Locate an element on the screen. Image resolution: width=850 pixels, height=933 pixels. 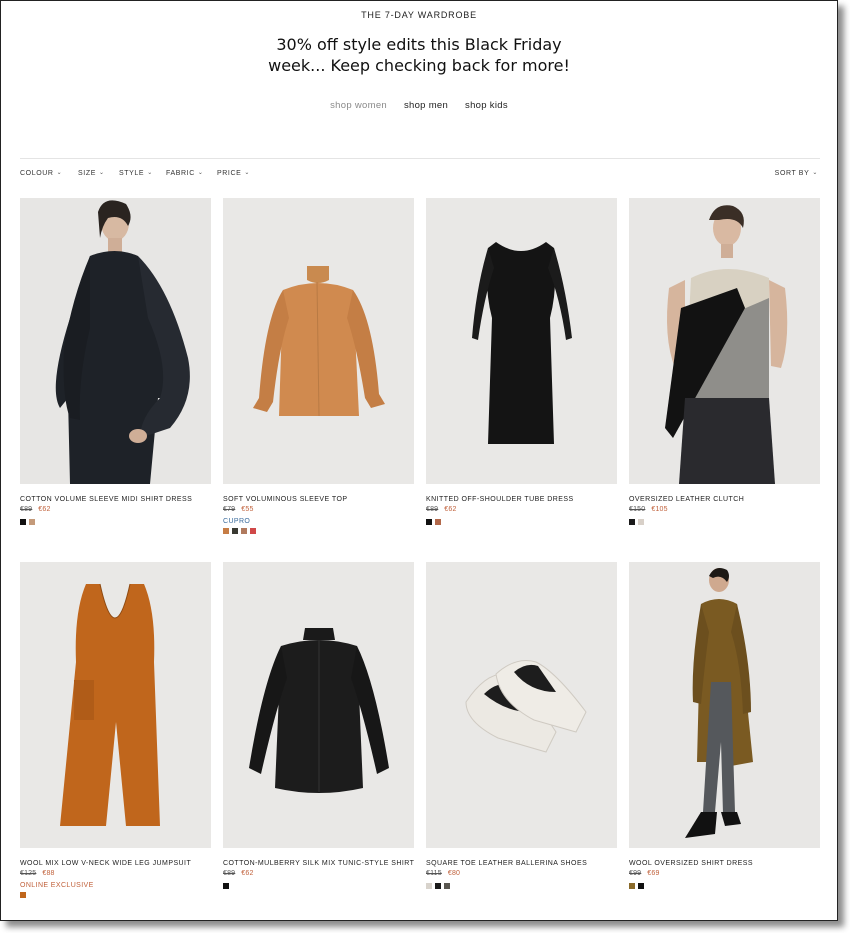
product-card: OVERSIZED LEATHER CLUTCH €150 €105 is located at coordinates (724, 362).